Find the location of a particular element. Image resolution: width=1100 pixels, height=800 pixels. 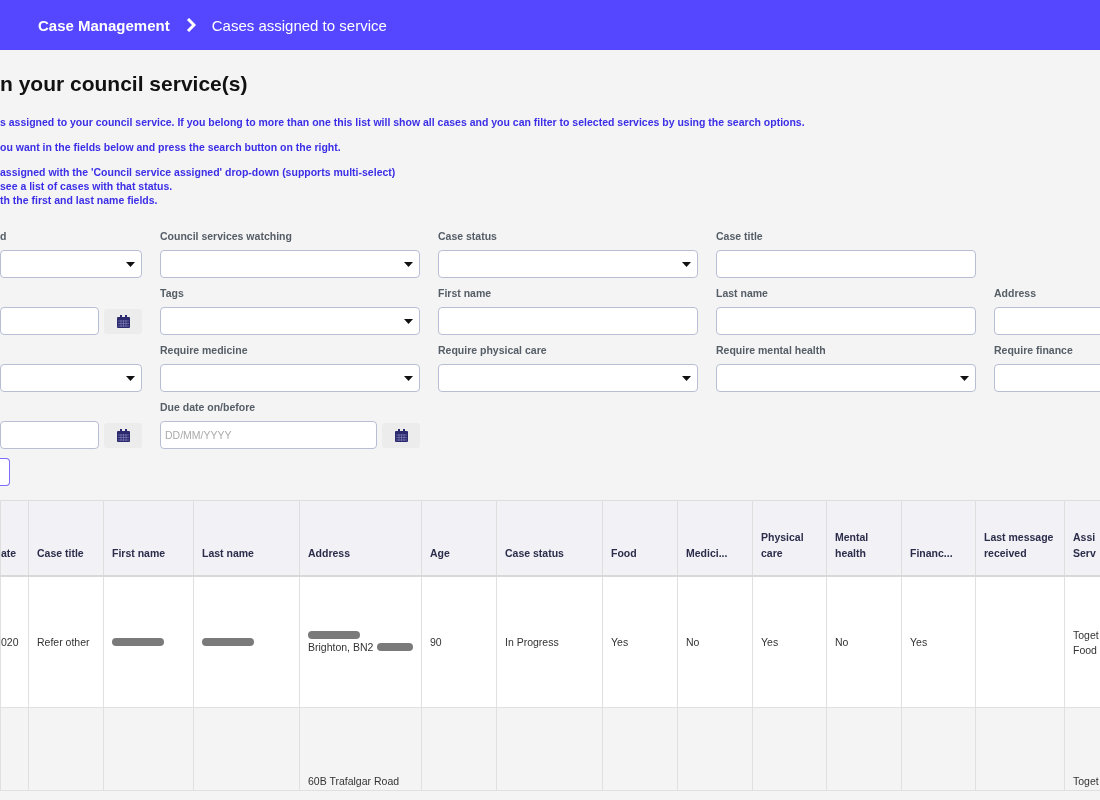

column-header: Address is located at coordinates (360, 538).